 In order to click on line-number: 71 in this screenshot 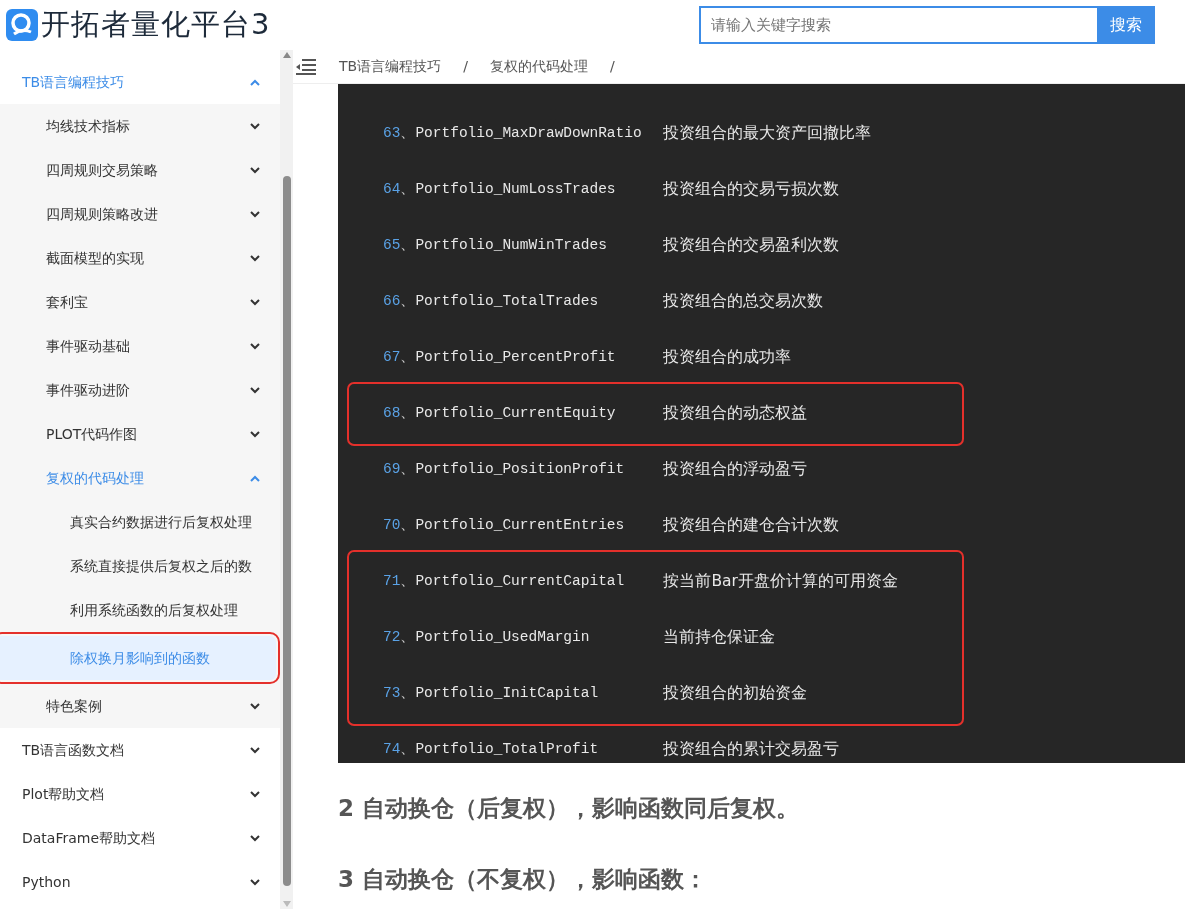, I will do `click(392, 582)`.